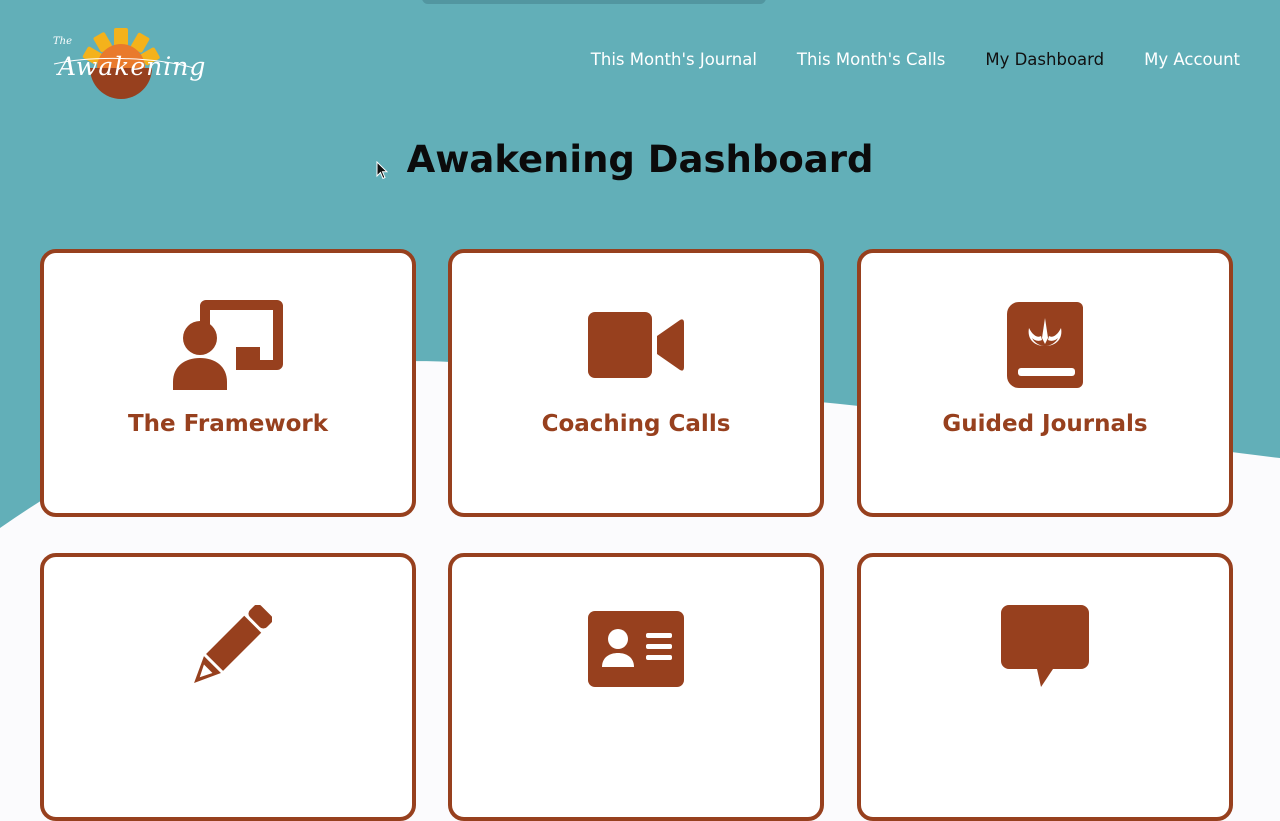 The width and height of the screenshot is (1280, 821). Describe the element at coordinates (1045, 424) in the screenshot. I see `card-label: Guided Journals` at that location.